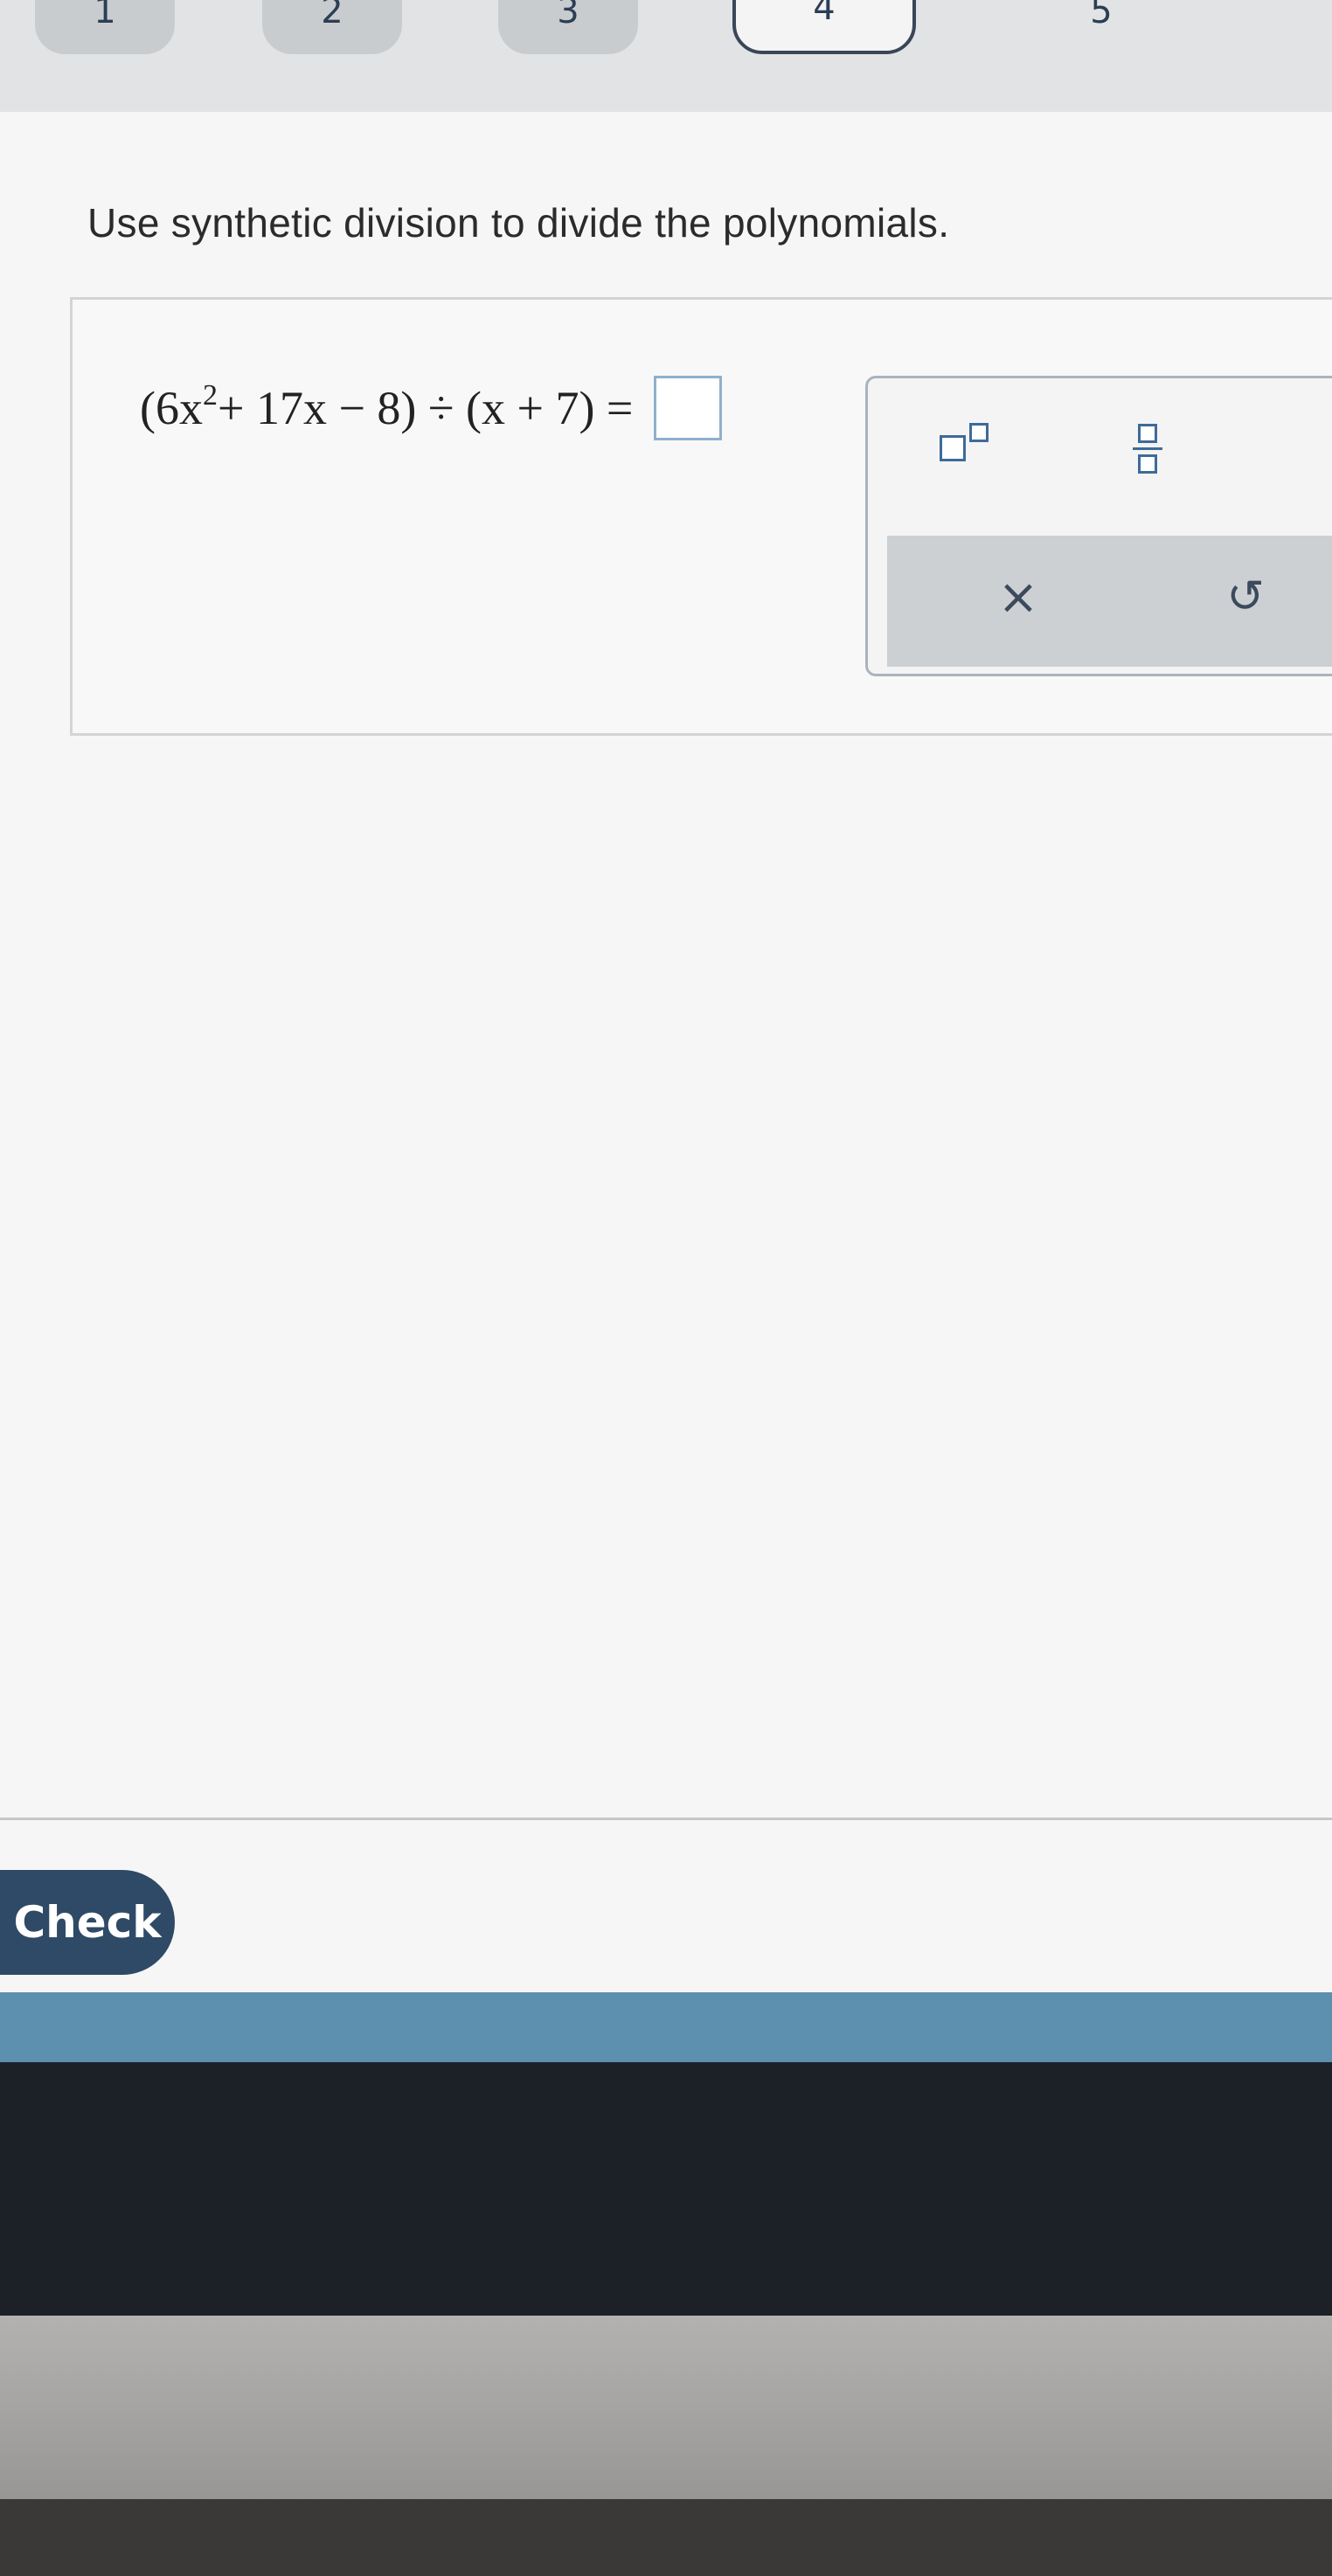 The width and height of the screenshot is (1332, 2576). I want to click on palette-actions: × ↺, so click(1110, 601).